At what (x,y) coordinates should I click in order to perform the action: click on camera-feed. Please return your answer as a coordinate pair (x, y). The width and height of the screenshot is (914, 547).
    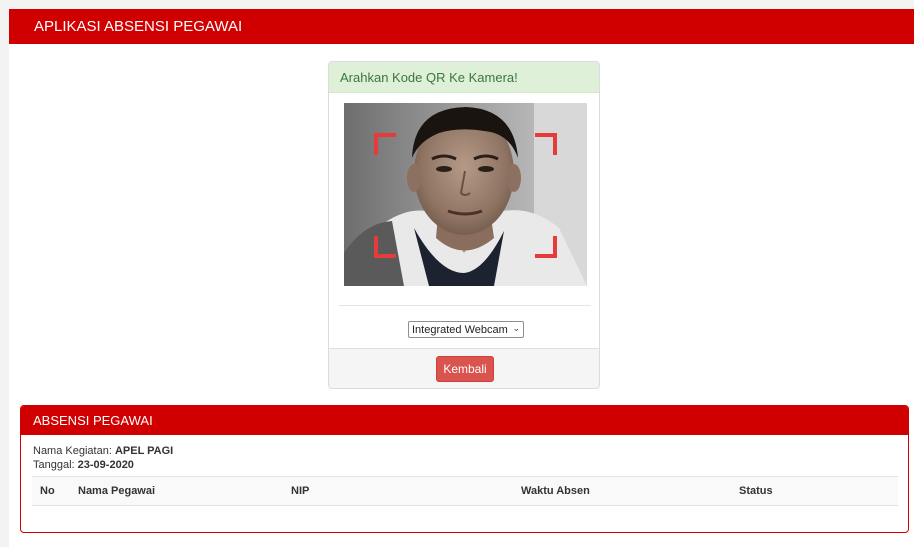
    Looking at the image, I should click on (465, 194).